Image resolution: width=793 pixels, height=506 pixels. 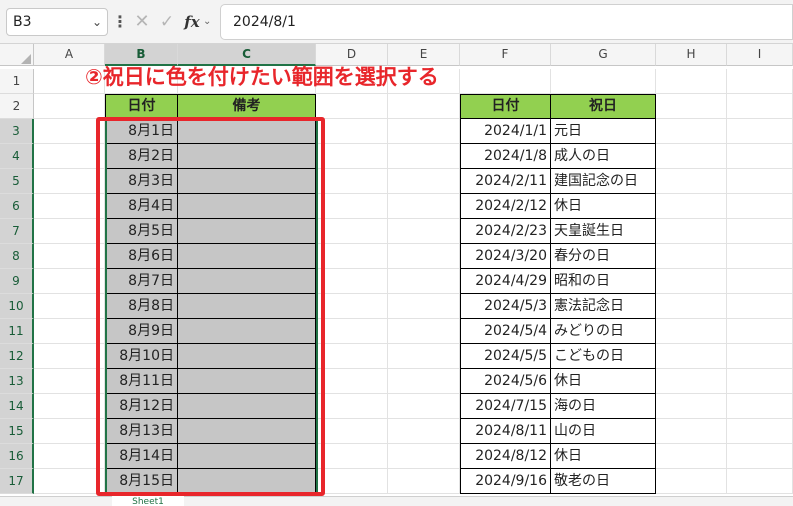 What do you see at coordinates (505, 381) in the screenshot?
I see `holiday-date-cell: 2024/5/6` at bounding box center [505, 381].